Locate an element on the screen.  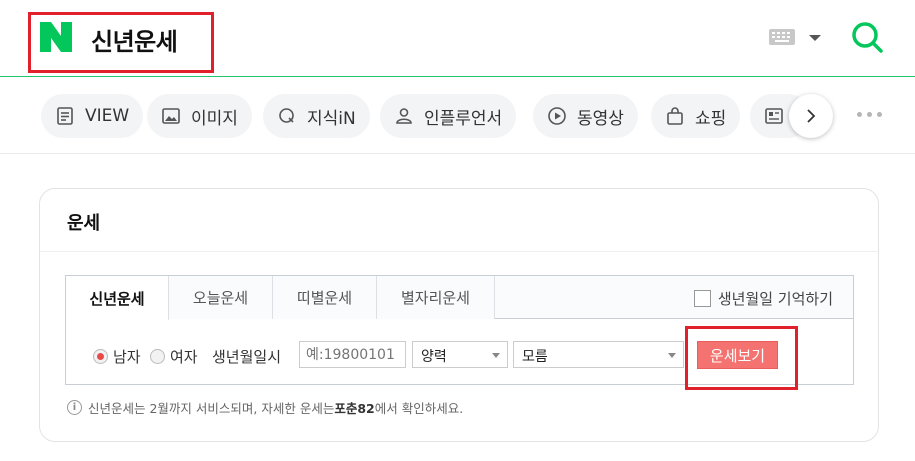
tab-label: 동영상 is located at coordinates (600, 118).